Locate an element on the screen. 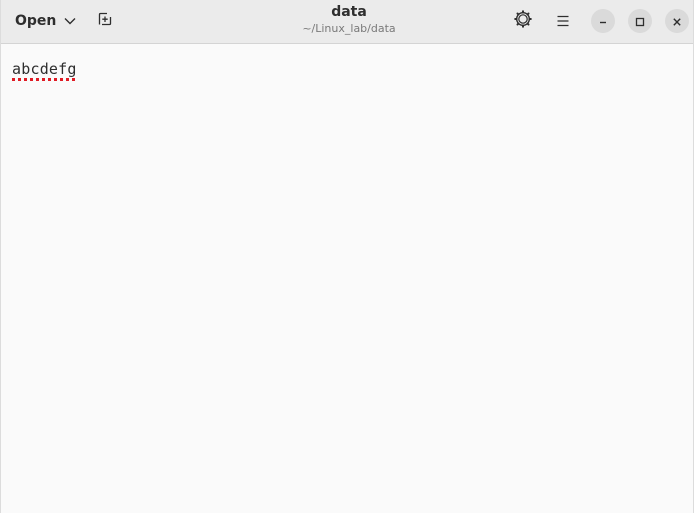 This screenshot has height=513, width=694. maximize-button is located at coordinates (640, 21).